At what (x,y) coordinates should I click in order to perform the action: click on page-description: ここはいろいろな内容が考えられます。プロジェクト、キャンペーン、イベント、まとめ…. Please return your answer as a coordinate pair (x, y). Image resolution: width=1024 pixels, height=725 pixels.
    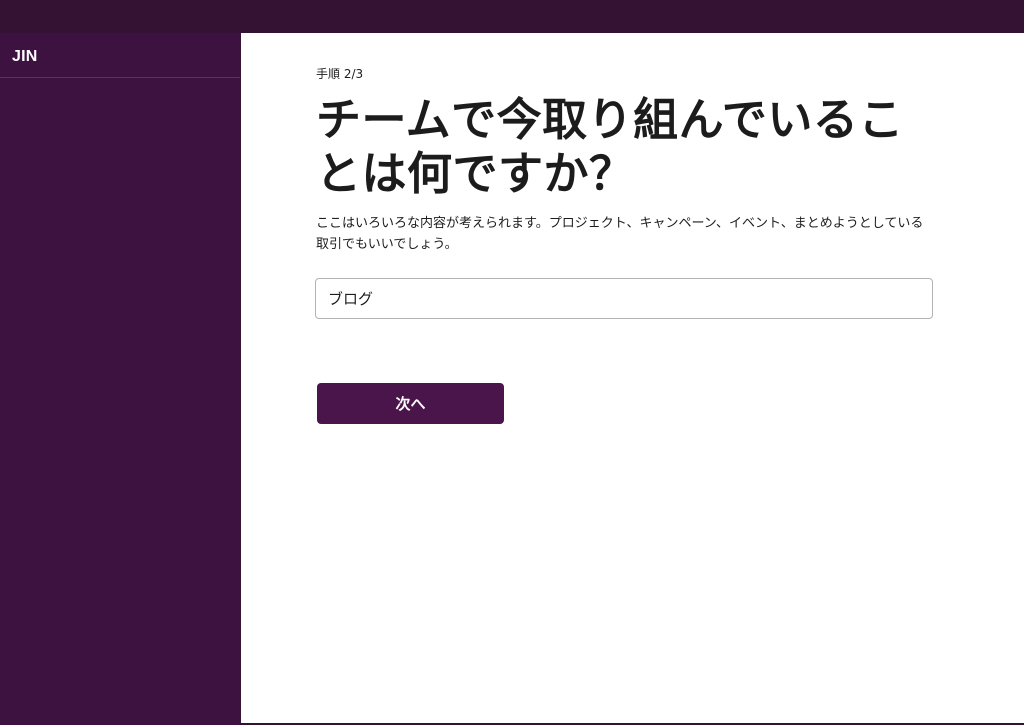
    Looking at the image, I should click on (620, 234).